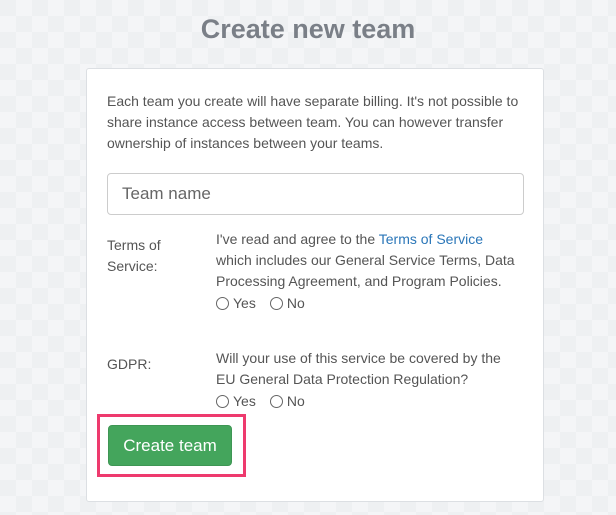  Describe the element at coordinates (222, 303) in the screenshot. I see `tos-yes-radio` at that location.